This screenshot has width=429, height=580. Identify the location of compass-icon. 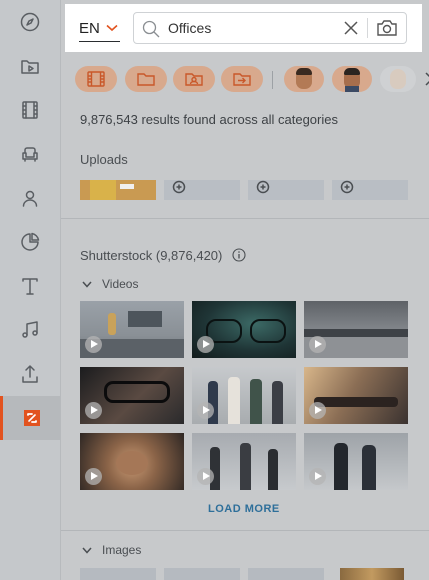
(30, 22).